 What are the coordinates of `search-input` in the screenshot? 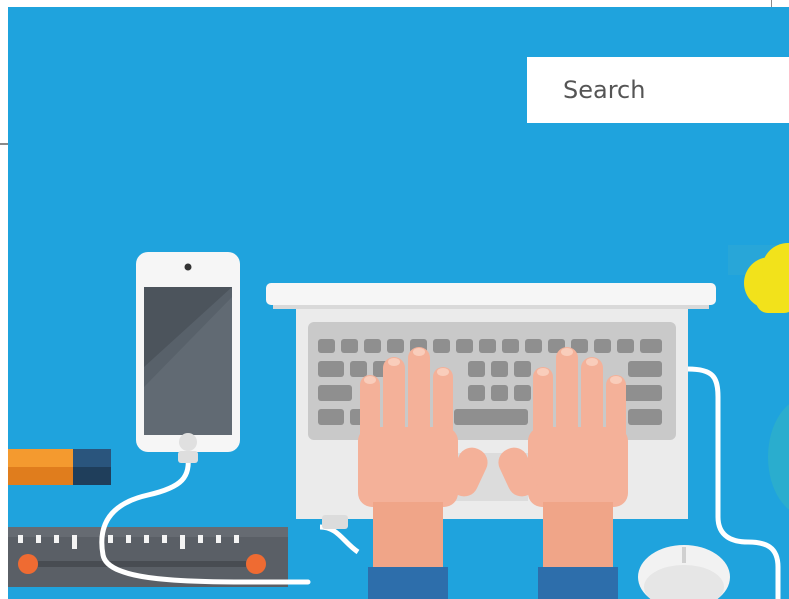 It's located at (658, 90).